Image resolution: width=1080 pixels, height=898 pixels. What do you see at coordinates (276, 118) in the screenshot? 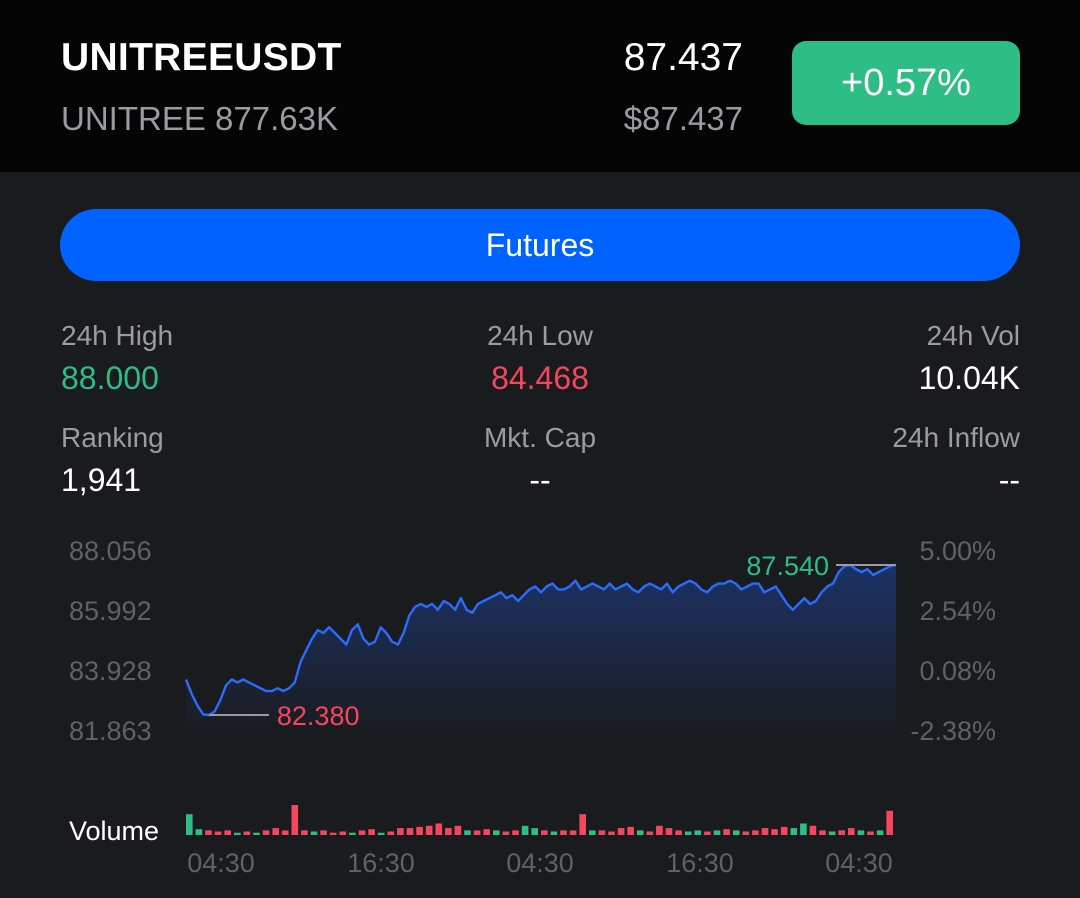
I see `volume-short: 877.63K` at bounding box center [276, 118].